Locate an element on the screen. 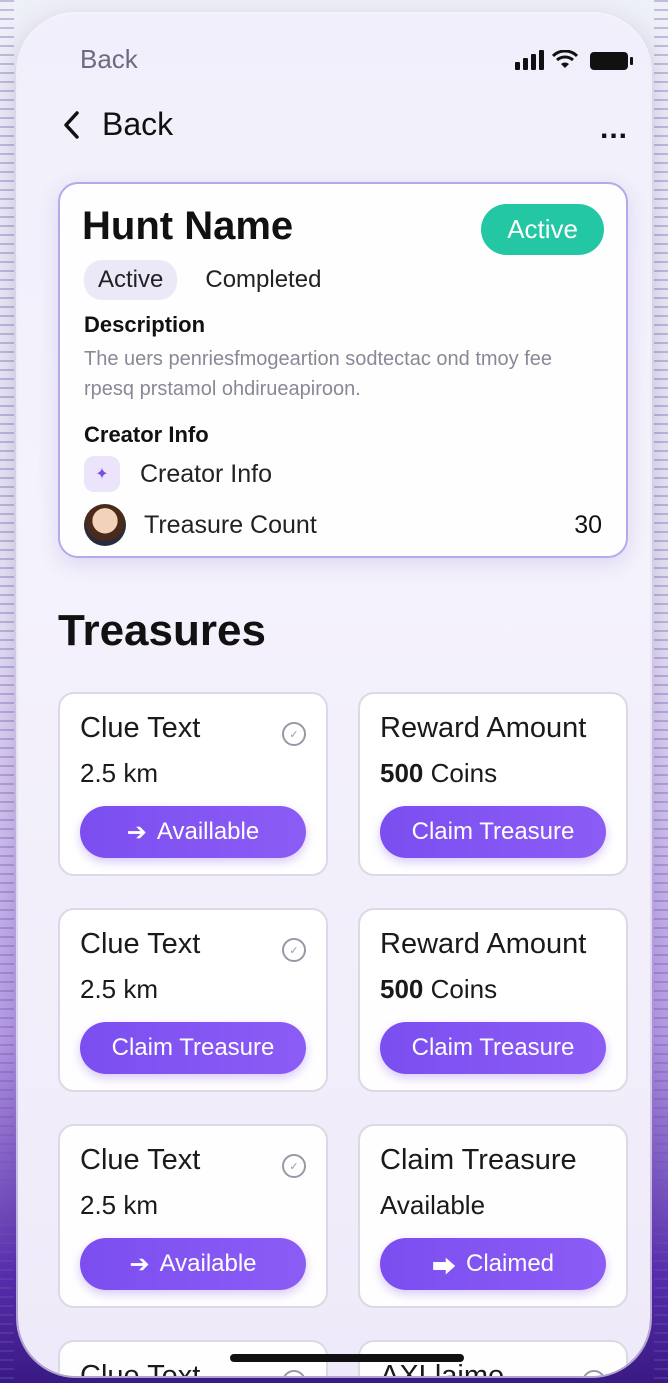 The image size is (668, 1383). treasure-card: Clue Text ✓ 2.5 km ➔ Availlable is located at coordinates (193, 784).